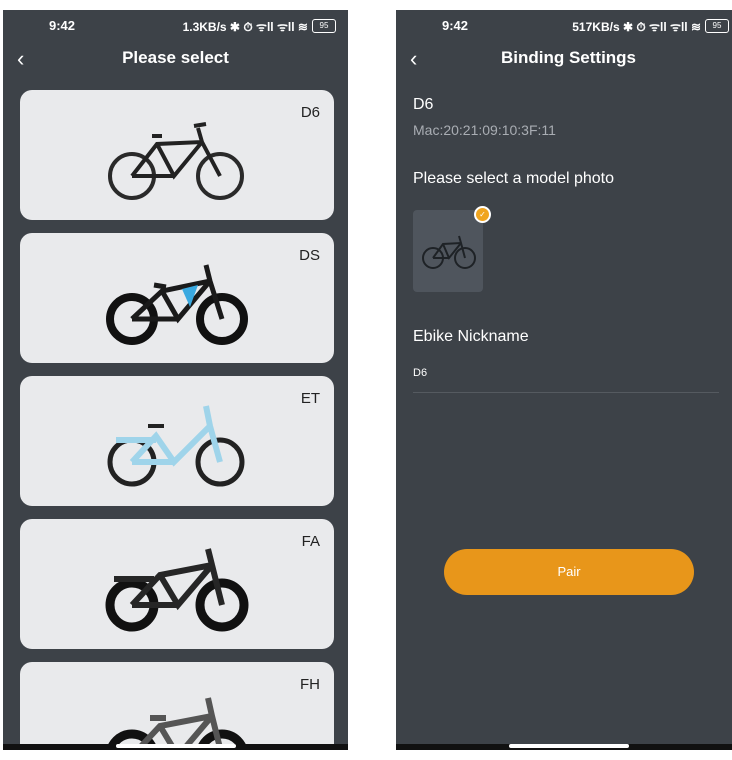 The height and width of the screenshot is (760, 732). What do you see at coordinates (310, 112) in the screenshot?
I see `model-label: D6` at bounding box center [310, 112].